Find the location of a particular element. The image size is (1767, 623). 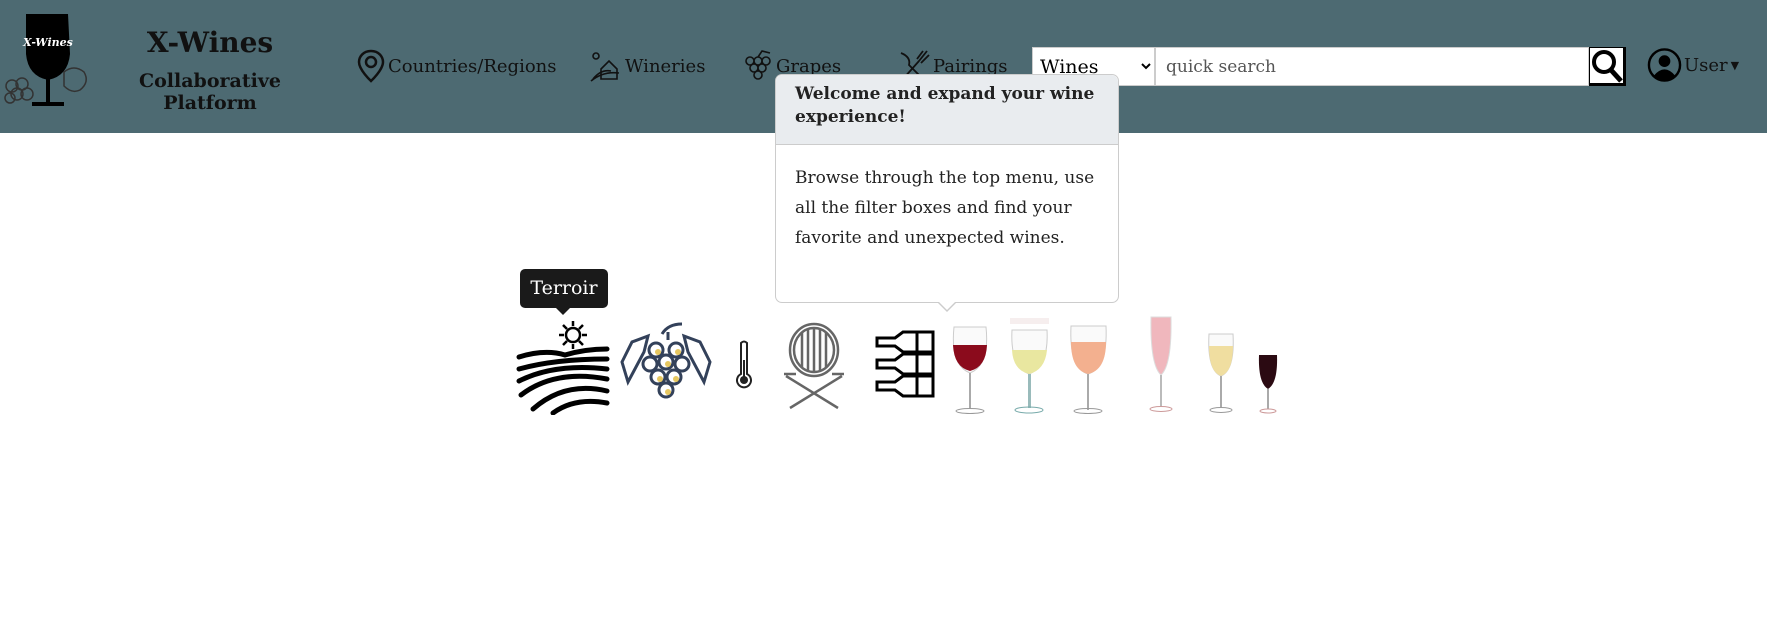

user-menu: User ▼ is located at coordinates (1693, 65).